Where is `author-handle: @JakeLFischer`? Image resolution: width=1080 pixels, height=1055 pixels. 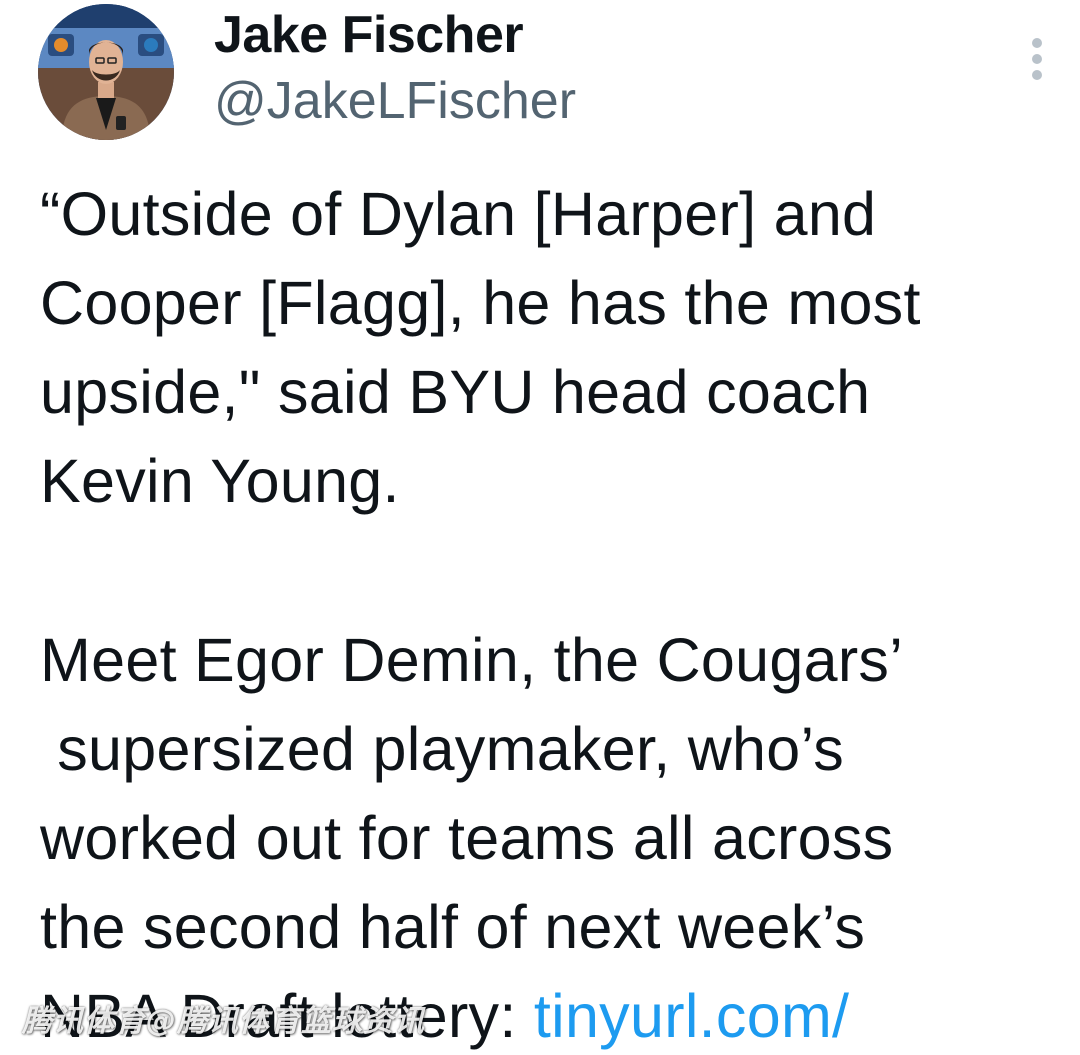
author-handle: @JakeLFischer is located at coordinates (395, 101).